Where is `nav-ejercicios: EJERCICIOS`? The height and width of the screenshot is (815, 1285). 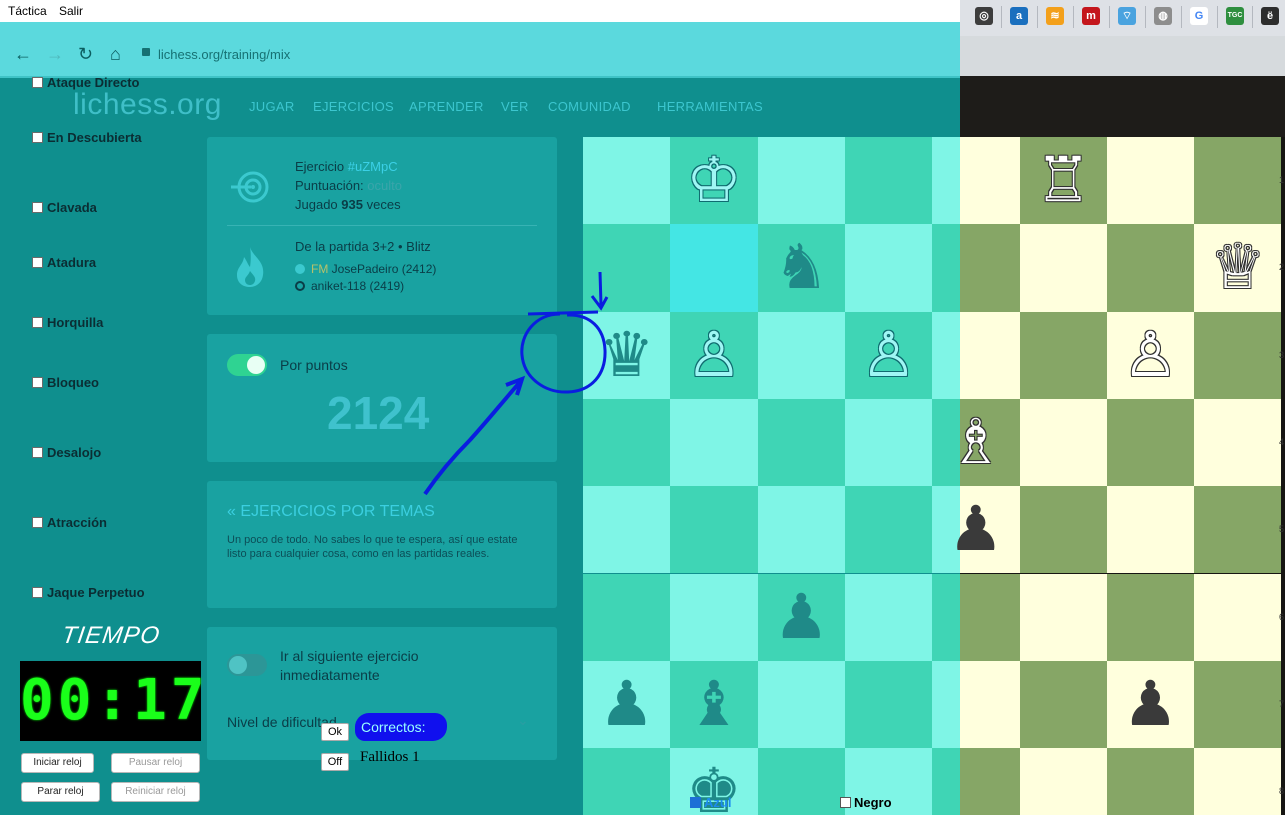
nav-ejercicios: EJERCICIOS is located at coordinates (353, 106).